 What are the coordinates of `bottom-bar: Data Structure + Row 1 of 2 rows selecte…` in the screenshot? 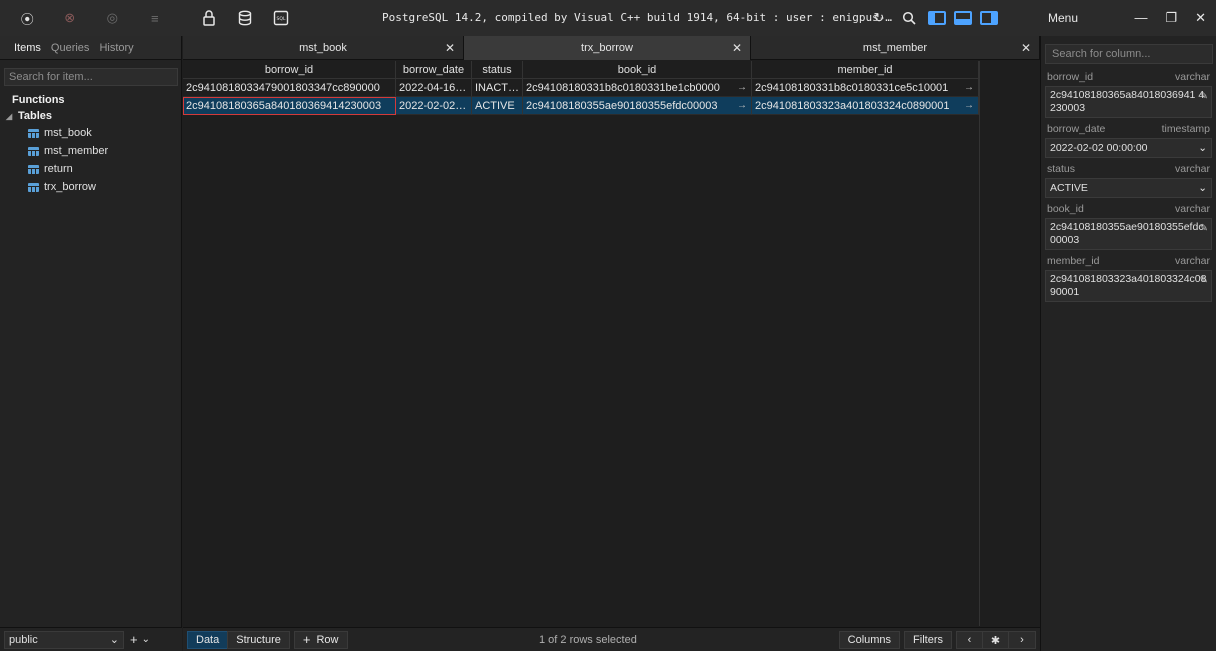 It's located at (611, 639).